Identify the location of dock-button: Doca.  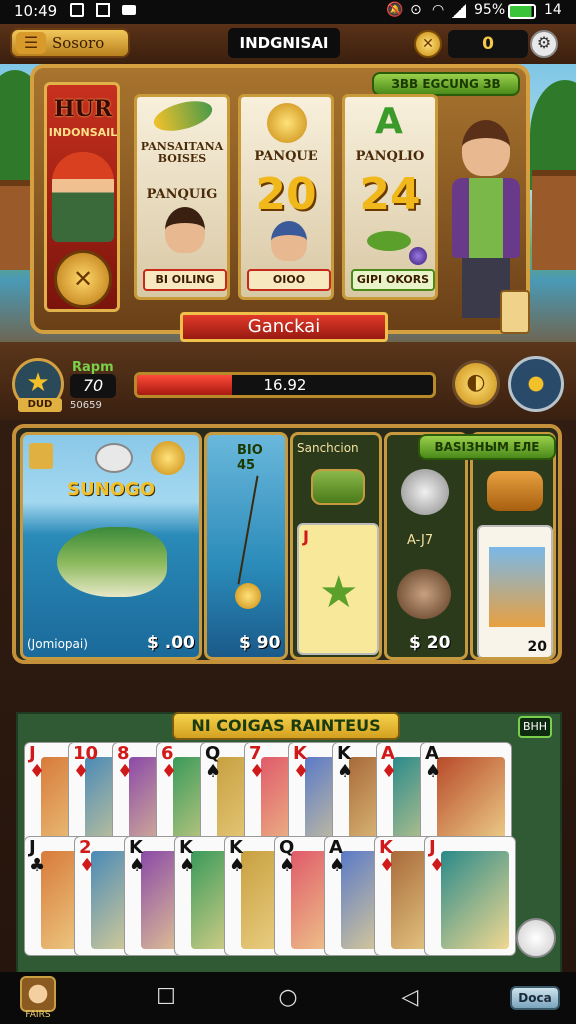
(535, 998).